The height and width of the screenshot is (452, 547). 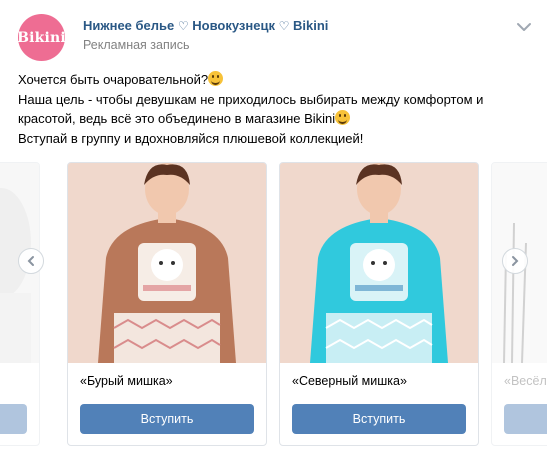 I want to click on chevron-right-icon, so click(x=515, y=261).